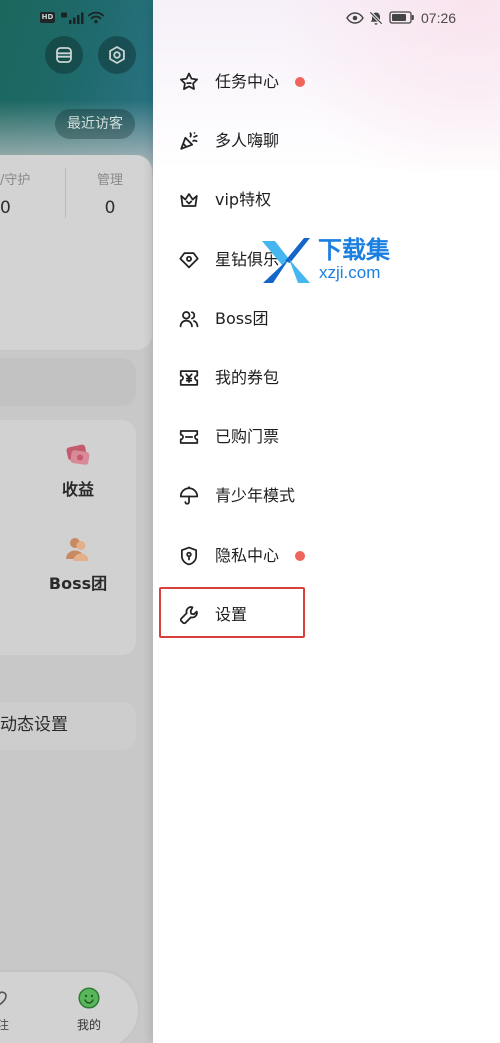 The width and height of the screenshot is (500, 1043). What do you see at coordinates (350, 272) in the screenshot?
I see `watermark-domain: xzji.com` at bounding box center [350, 272].